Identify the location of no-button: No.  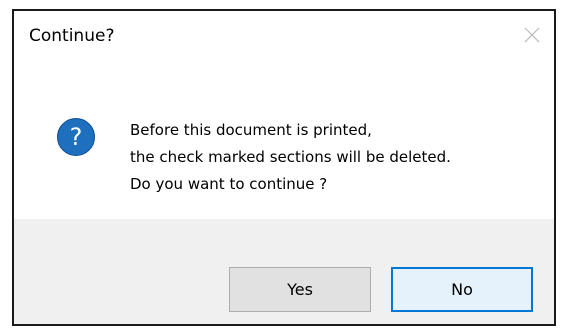
(462, 289).